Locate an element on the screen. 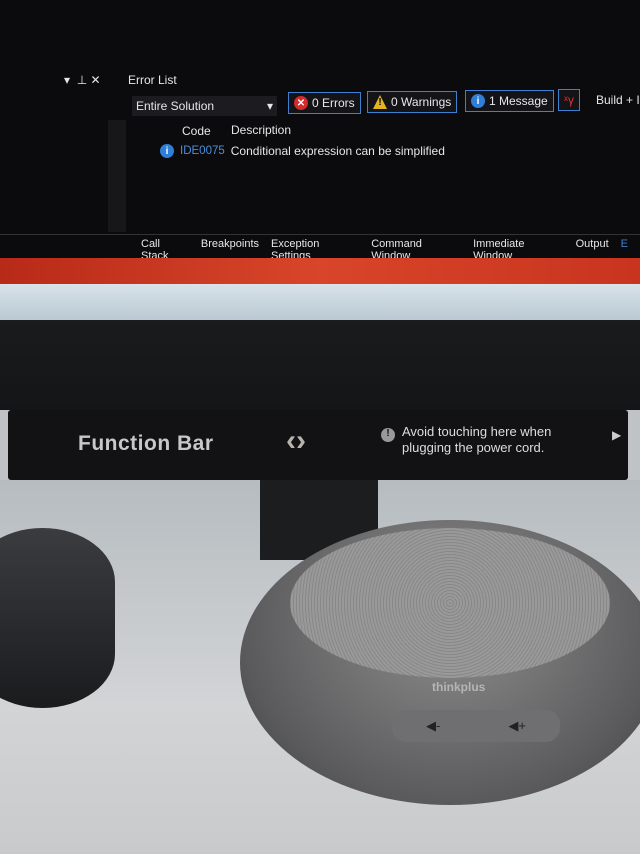 The height and width of the screenshot is (854, 640). filter-clear-icon: ˣγ is located at coordinates (569, 100).